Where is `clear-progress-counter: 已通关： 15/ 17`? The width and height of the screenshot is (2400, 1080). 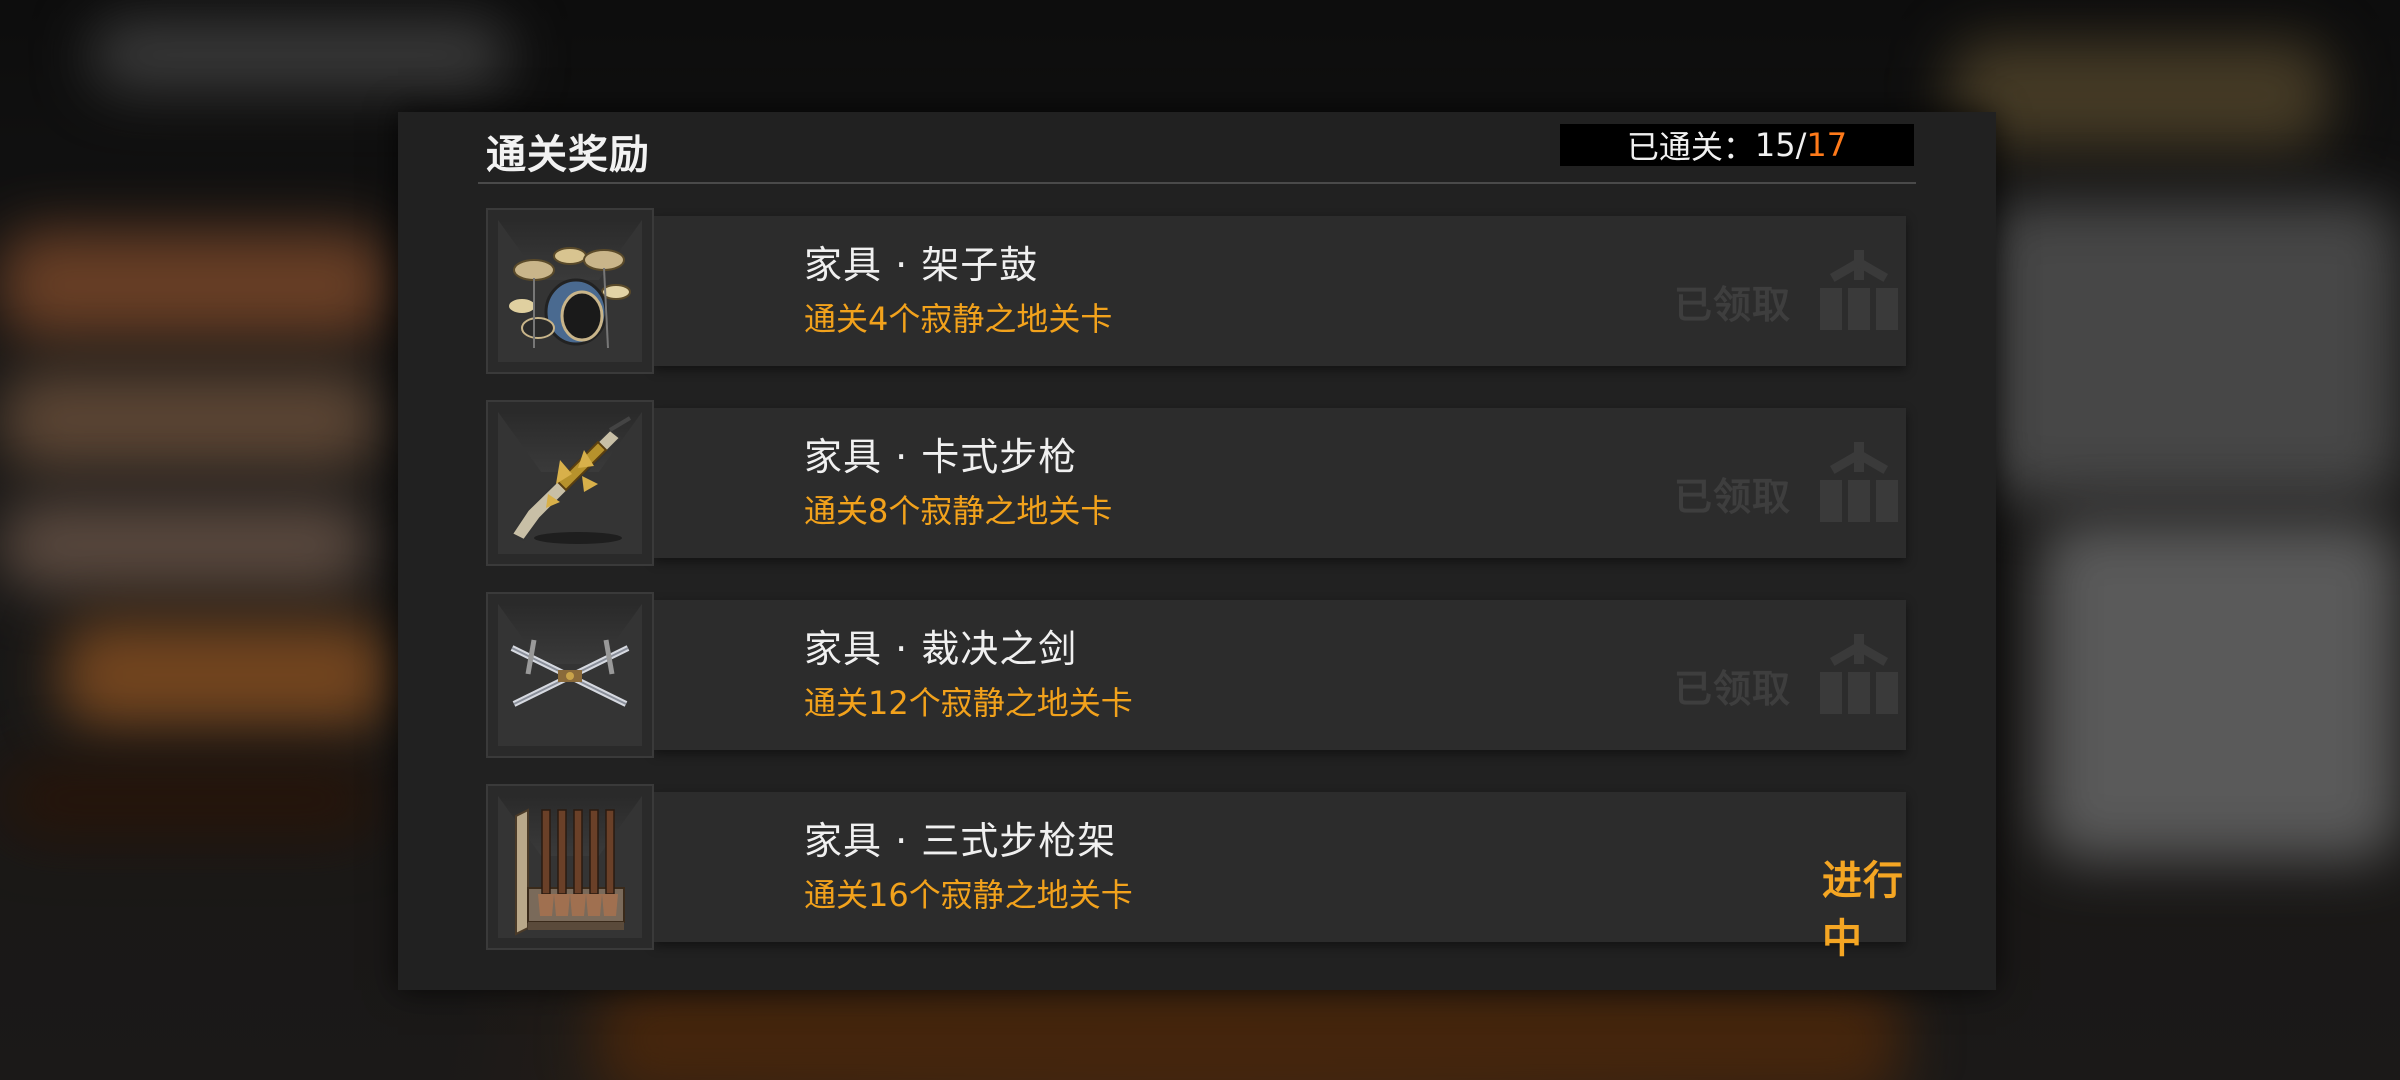 clear-progress-counter: 已通关： 15/ 17 is located at coordinates (1737, 145).